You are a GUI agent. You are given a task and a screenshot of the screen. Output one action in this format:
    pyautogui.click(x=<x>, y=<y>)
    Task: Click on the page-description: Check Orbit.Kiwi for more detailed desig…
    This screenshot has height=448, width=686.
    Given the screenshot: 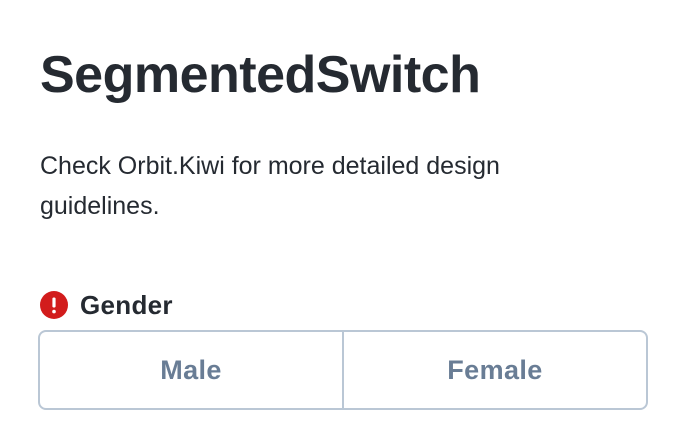 What is the action you would take?
    pyautogui.click(x=270, y=186)
    